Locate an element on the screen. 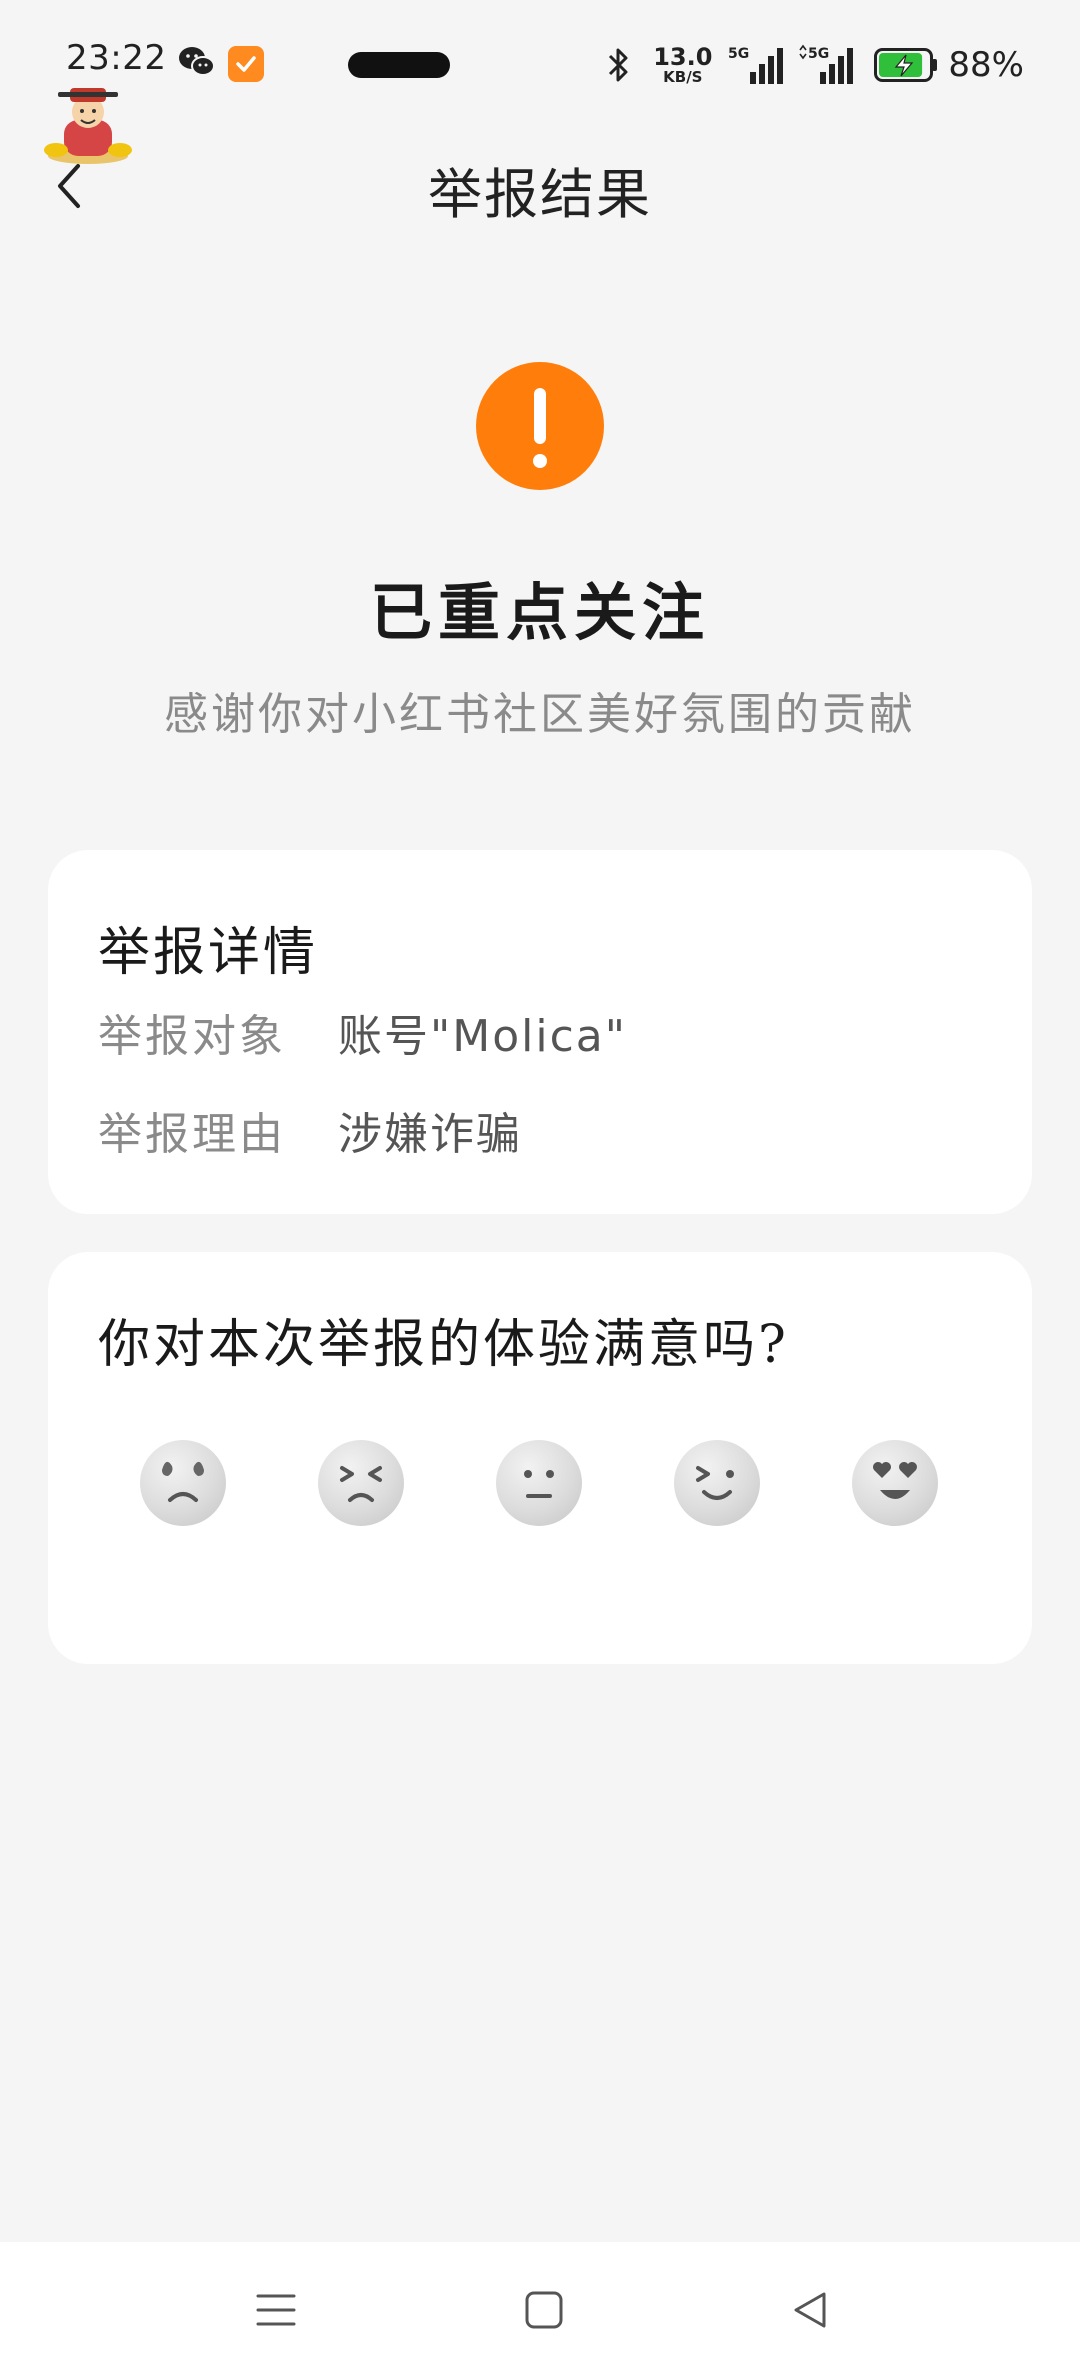 The image size is (1080, 2376). home-icon is located at coordinates (544, 2310).